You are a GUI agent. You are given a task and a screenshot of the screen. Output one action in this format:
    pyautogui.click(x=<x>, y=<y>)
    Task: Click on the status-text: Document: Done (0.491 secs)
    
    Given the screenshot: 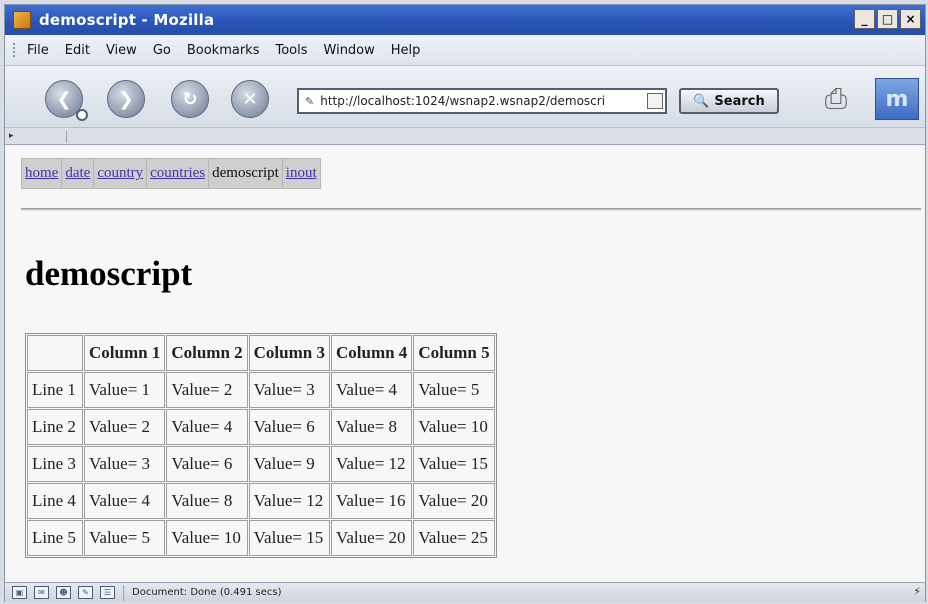 What is the action you would take?
    pyautogui.click(x=207, y=592)
    